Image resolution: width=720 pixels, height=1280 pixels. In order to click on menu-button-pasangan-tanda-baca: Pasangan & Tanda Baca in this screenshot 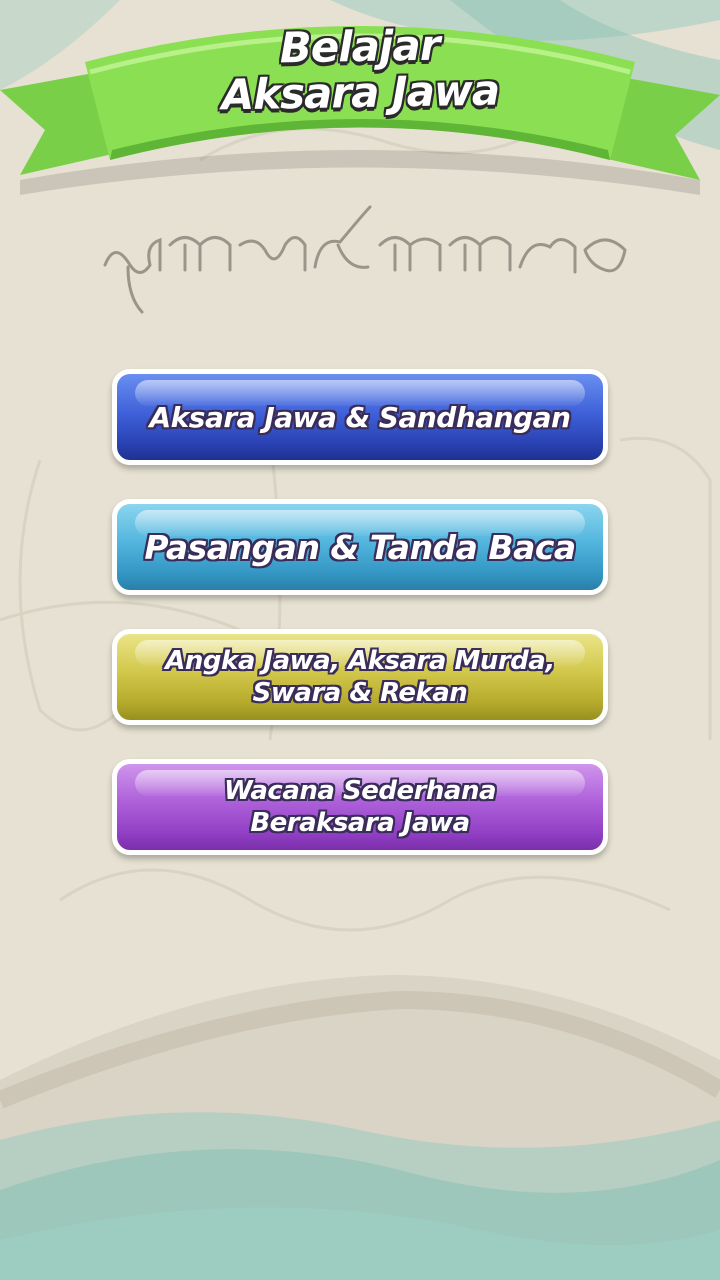, I will do `click(360, 547)`.